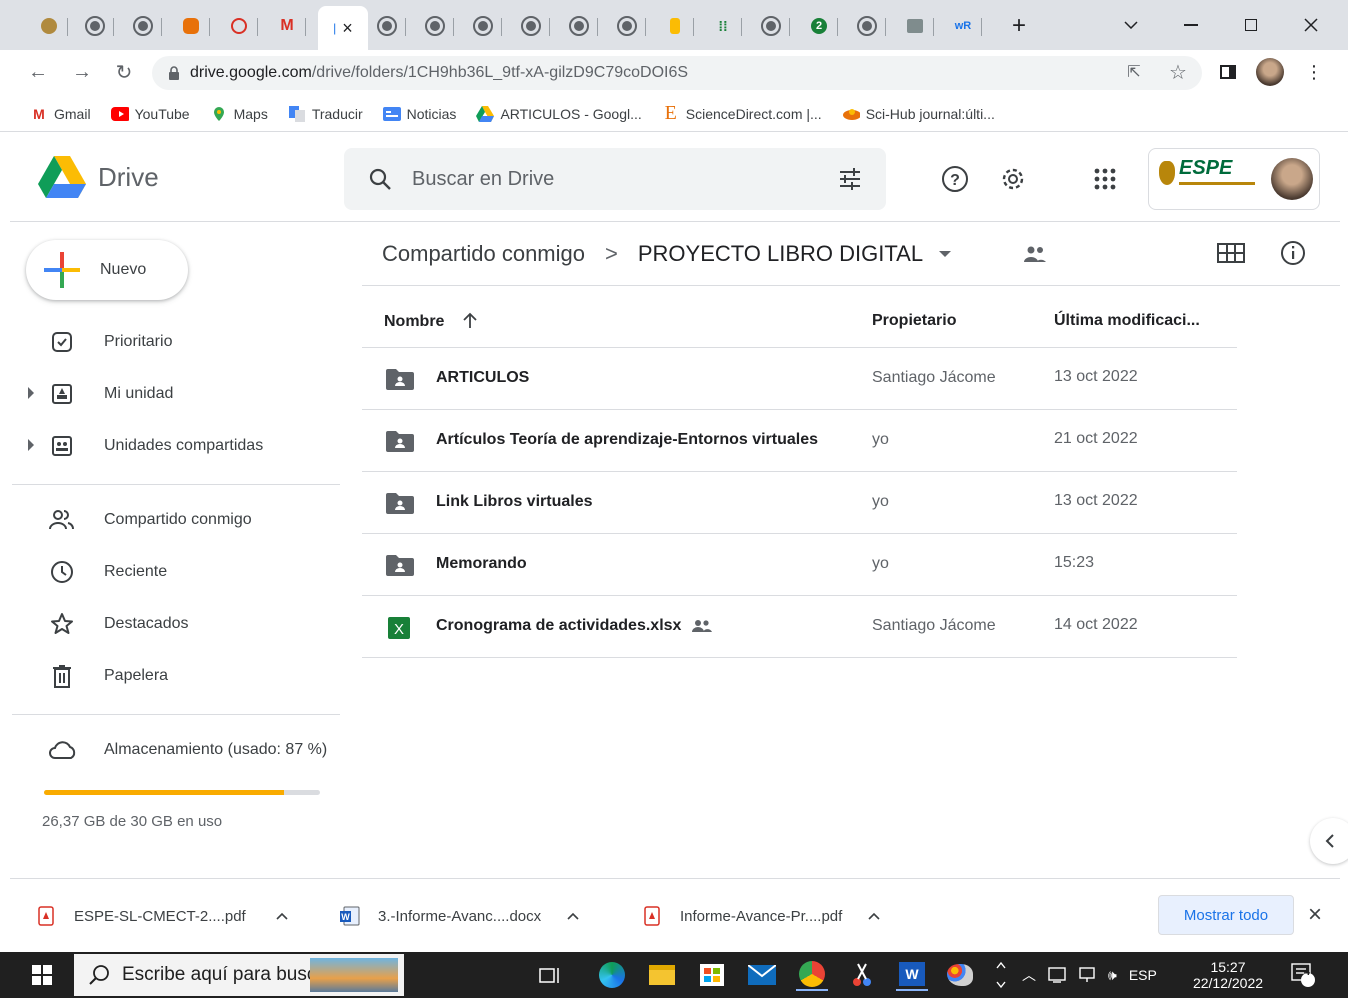 This screenshot has height=998, width=1348. I want to click on account-avatar, so click(1292, 179).